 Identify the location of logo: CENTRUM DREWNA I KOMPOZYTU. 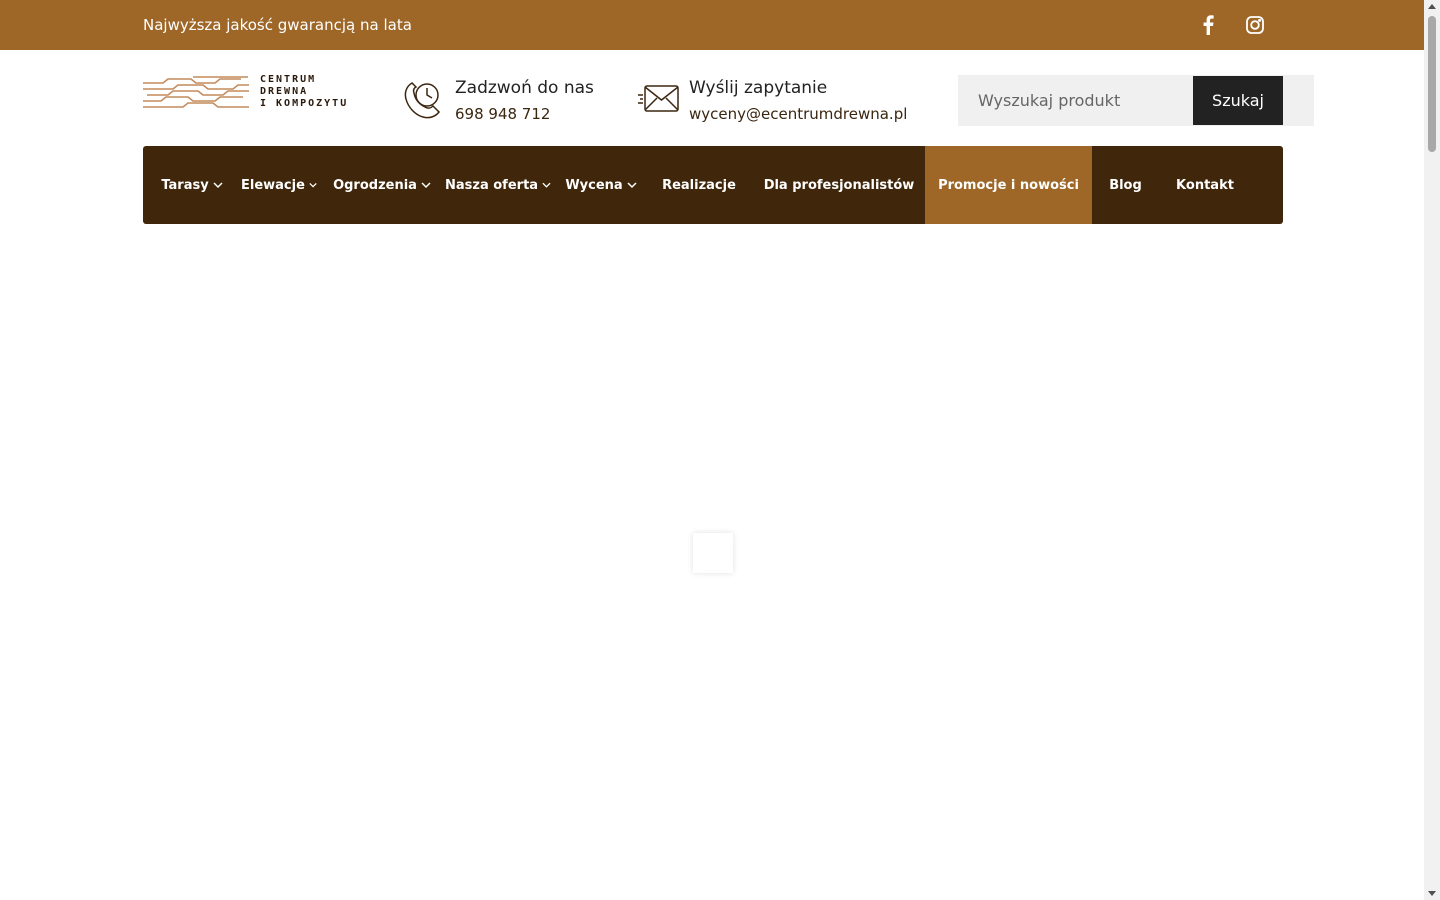
(248, 94).